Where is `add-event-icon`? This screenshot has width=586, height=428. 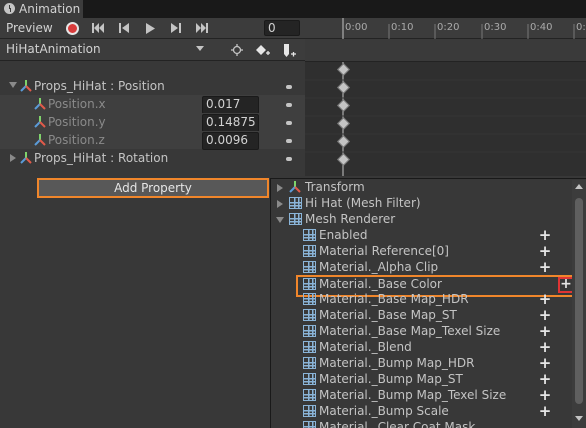
add-event-icon is located at coordinates (290, 50).